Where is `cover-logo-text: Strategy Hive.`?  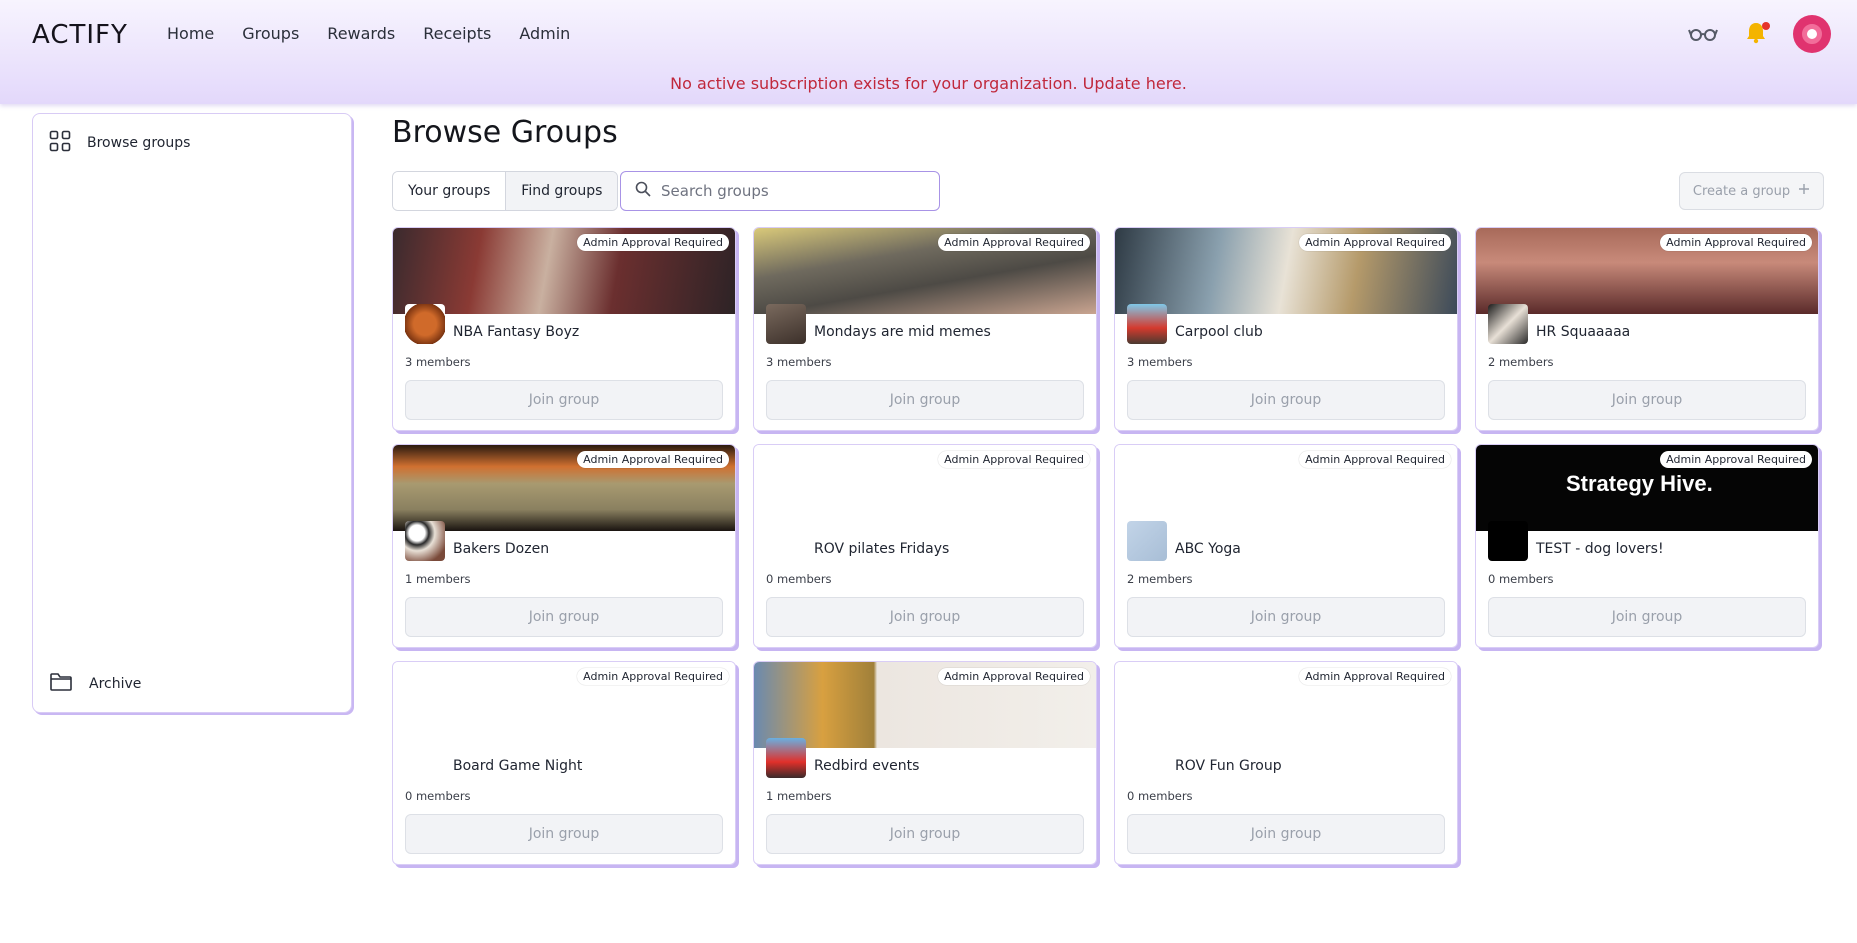 cover-logo-text: Strategy Hive. is located at coordinates (1639, 483).